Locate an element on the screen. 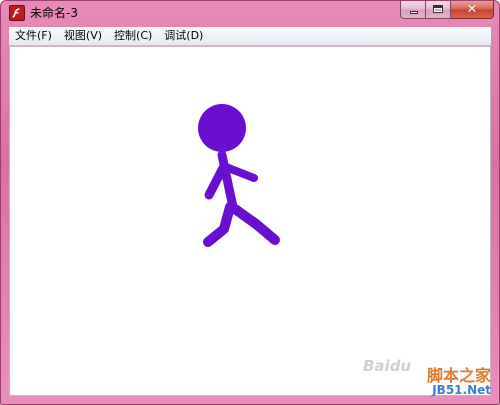  maximize-icon is located at coordinates (438, 10).